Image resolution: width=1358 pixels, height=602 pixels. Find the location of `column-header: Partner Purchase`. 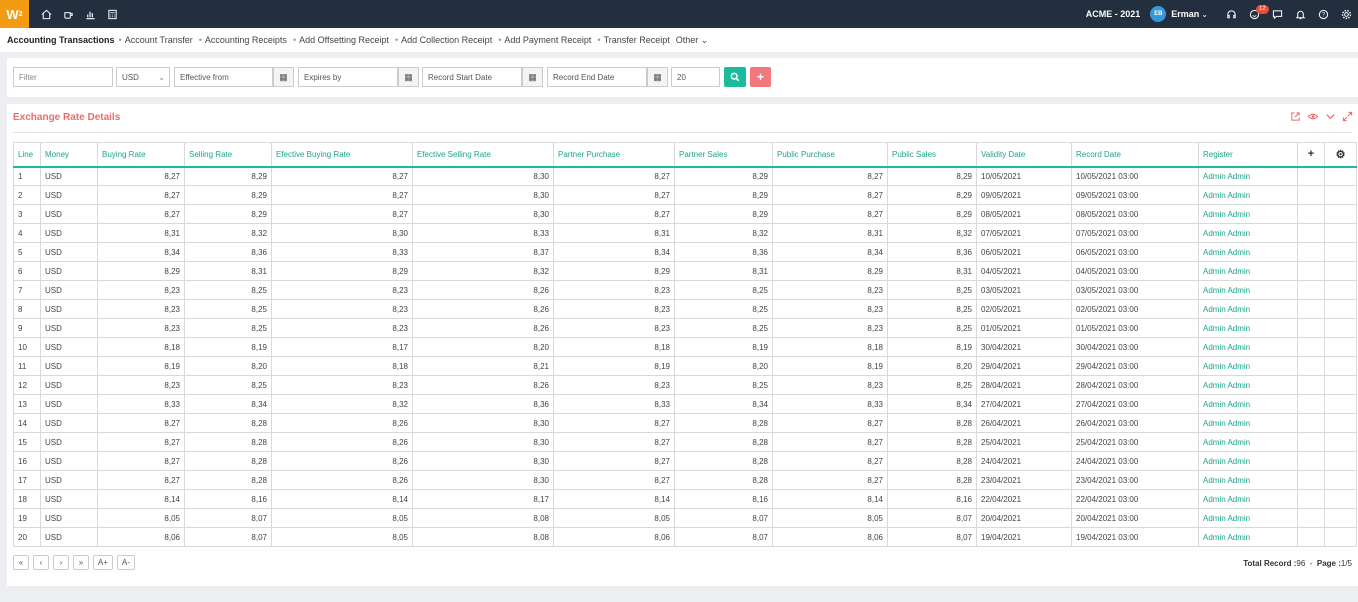

column-header: Partner Purchase is located at coordinates (614, 155).